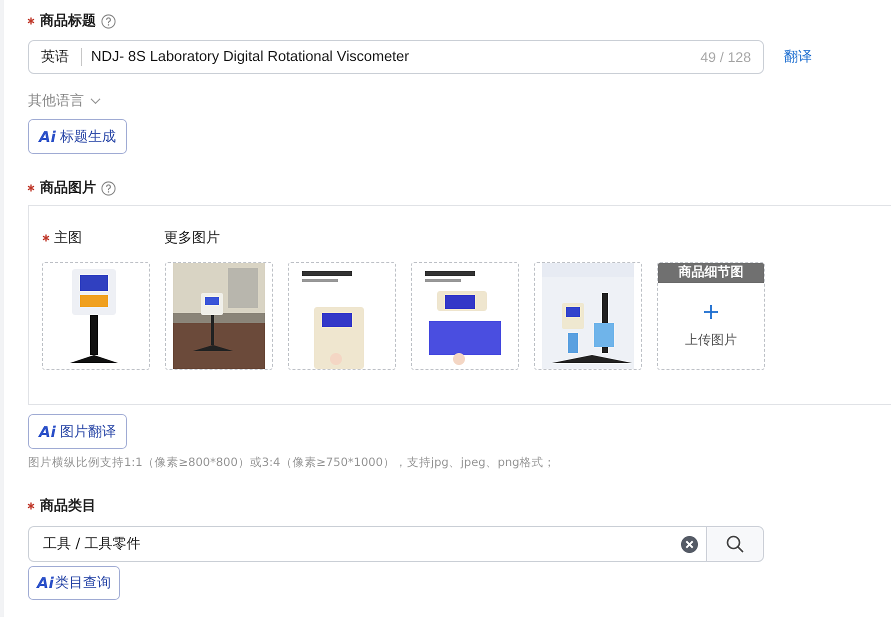  I want to click on ai-category-button: Ai类目查询, so click(74, 583).